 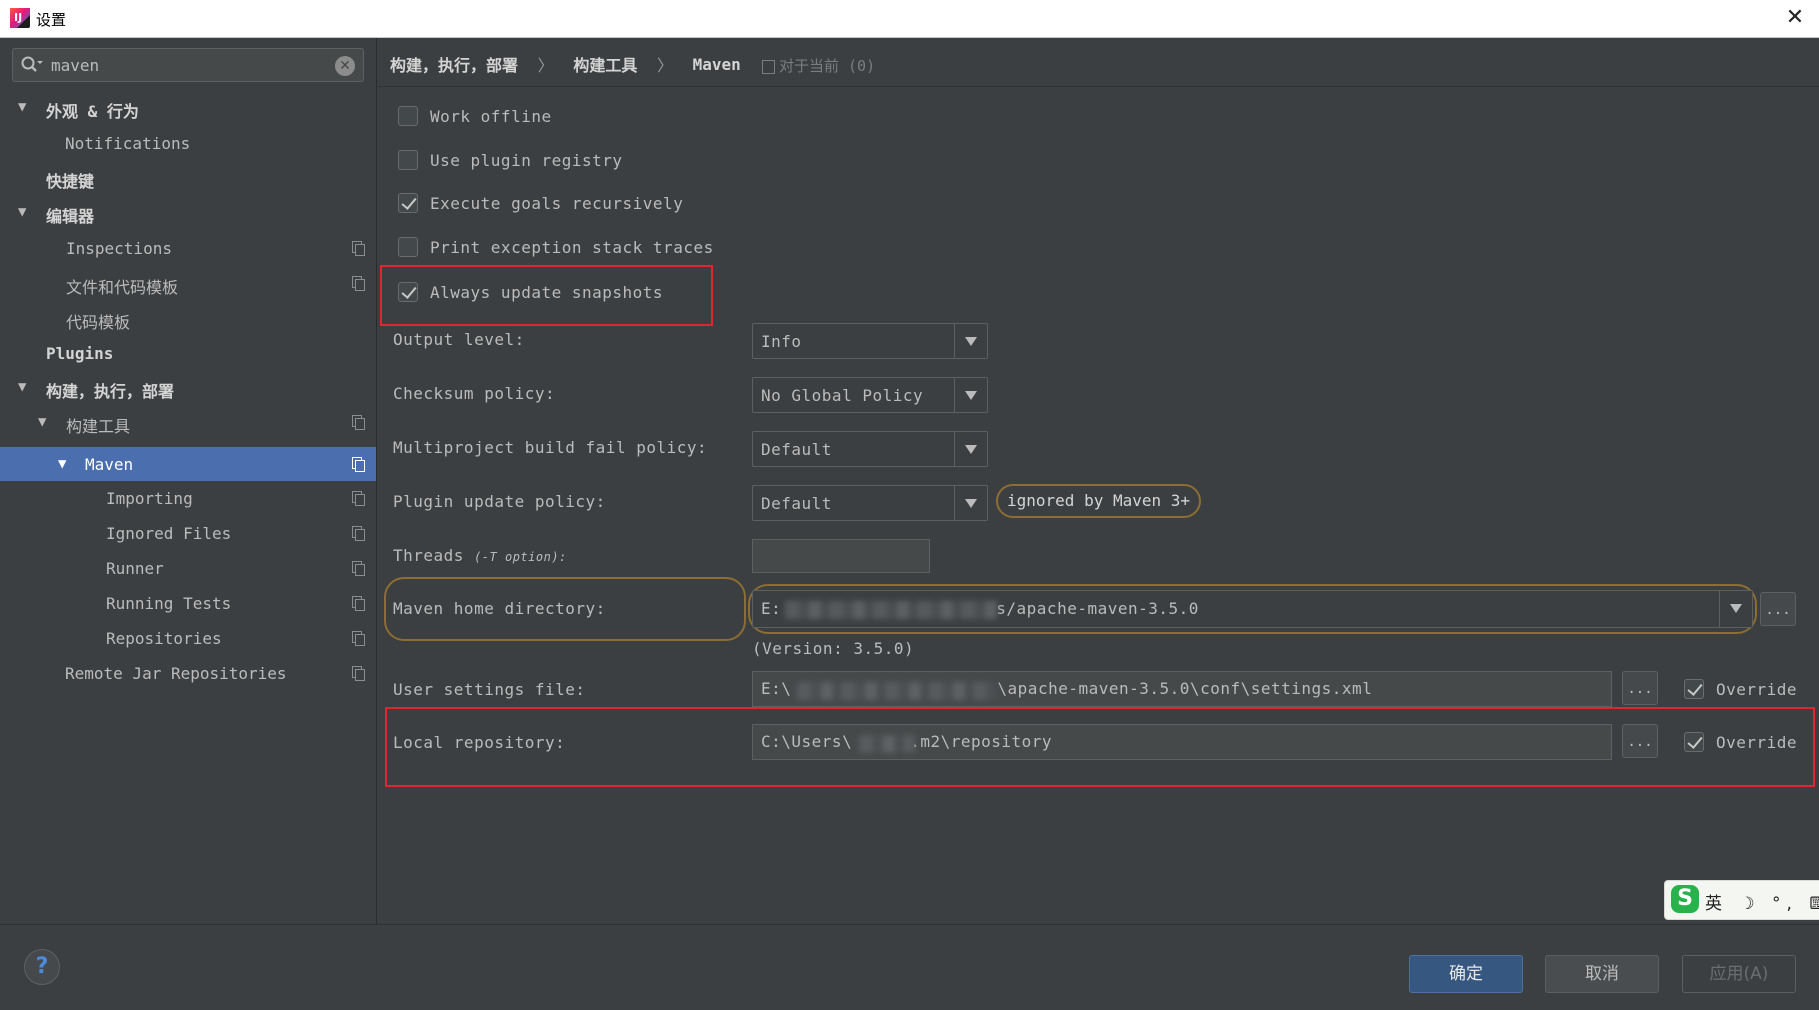 What do you see at coordinates (20, 18) in the screenshot?
I see `intellij-icon: IJ` at bounding box center [20, 18].